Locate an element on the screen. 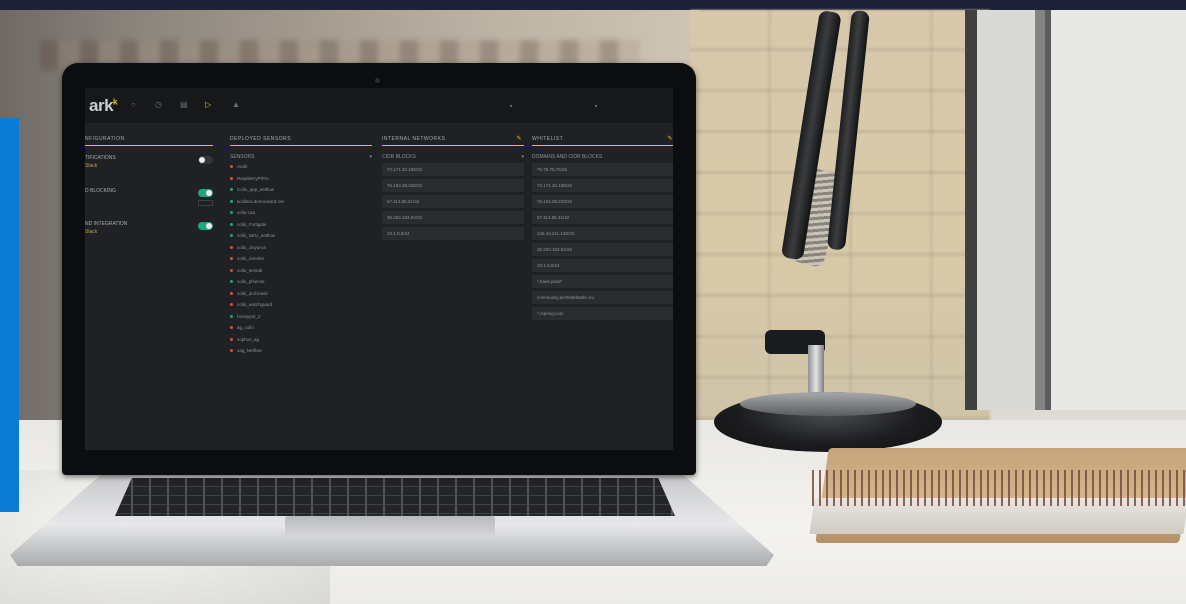 The width and height of the screenshot is (1186, 604). shopping-icon: ■ is located at coordinates (596, 105).